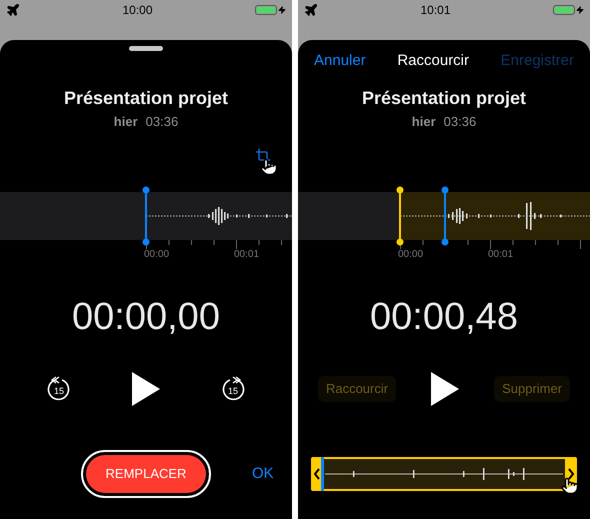  Describe the element at coordinates (146, 48) in the screenshot. I see `grabber-handle` at that location.